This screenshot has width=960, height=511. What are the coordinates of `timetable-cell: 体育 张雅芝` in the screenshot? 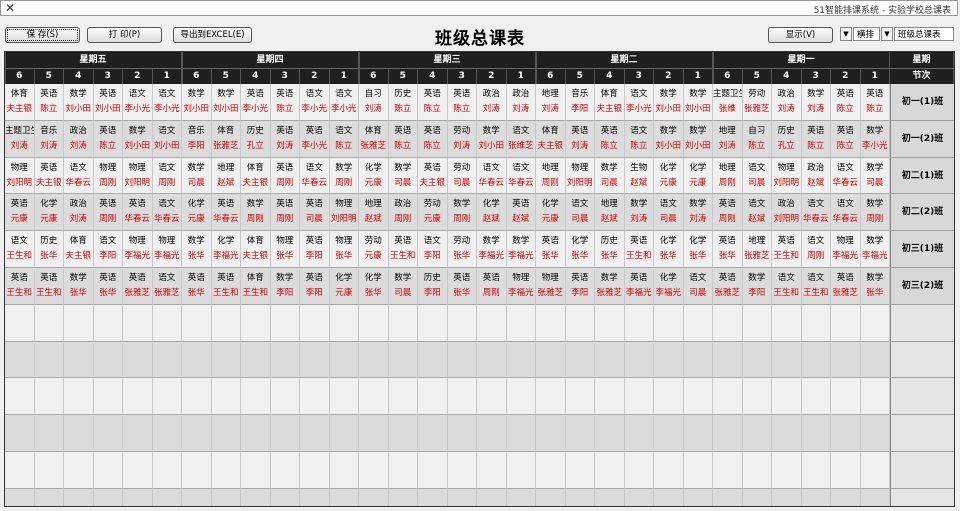 It's located at (226, 139).